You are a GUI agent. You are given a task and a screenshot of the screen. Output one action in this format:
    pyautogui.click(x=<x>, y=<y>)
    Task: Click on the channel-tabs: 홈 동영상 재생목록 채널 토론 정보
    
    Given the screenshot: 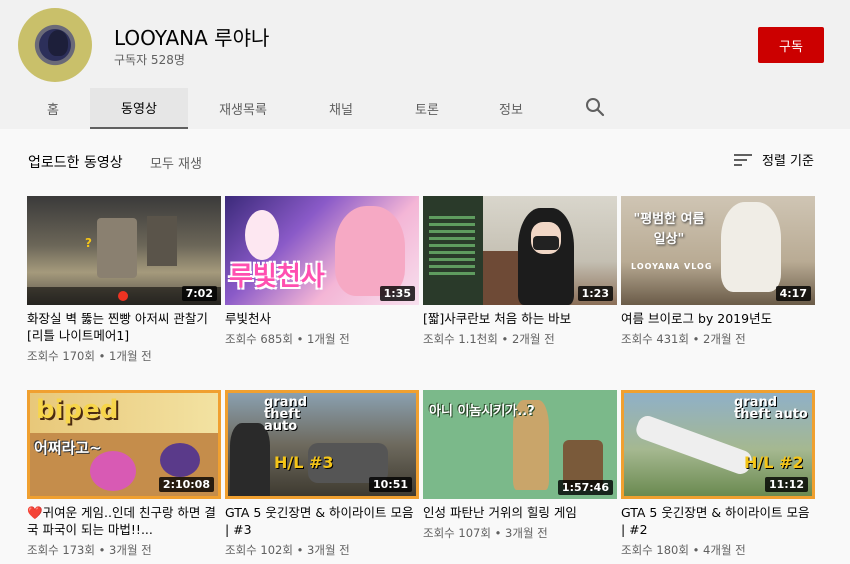 What is the action you would take?
    pyautogui.click(x=425, y=108)
    